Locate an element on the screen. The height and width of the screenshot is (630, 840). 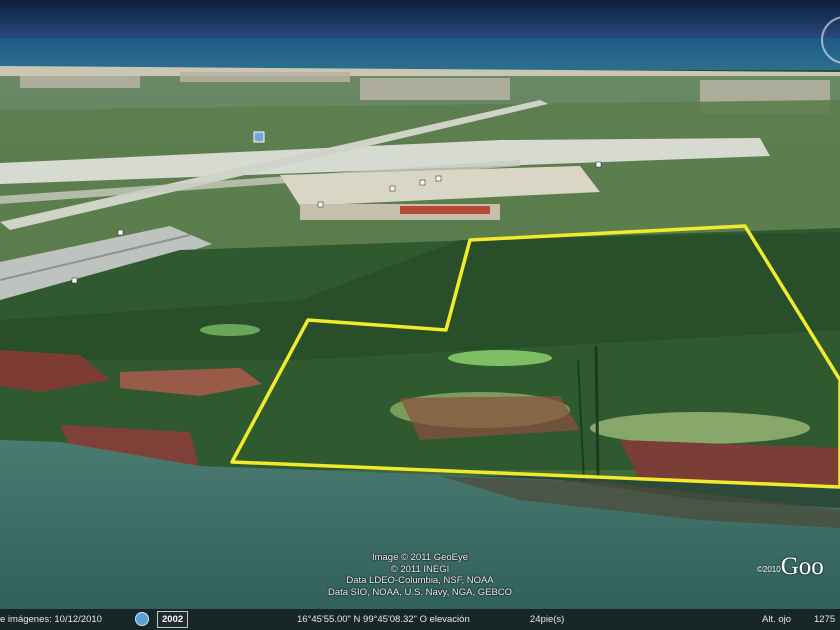
attribution-line: © 2011 INEGI is located at coordinates (420, 569).